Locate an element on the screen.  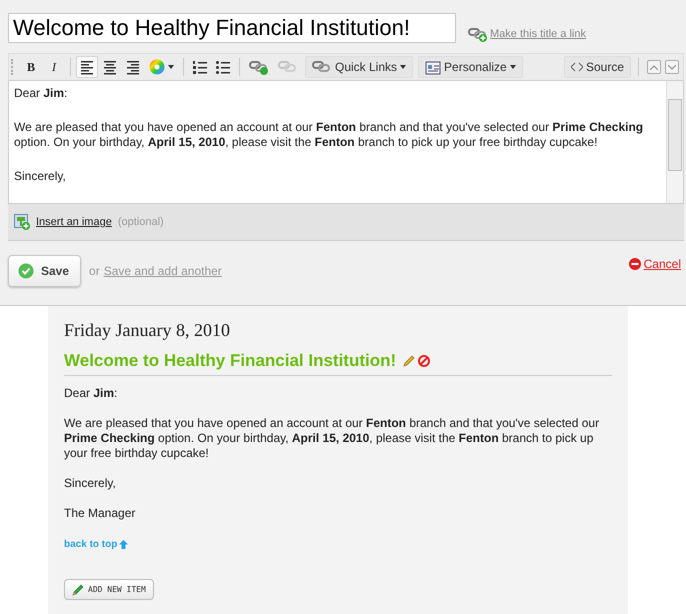
post-date: Friday January 8, 2010 is located at coordinates (147, 331).